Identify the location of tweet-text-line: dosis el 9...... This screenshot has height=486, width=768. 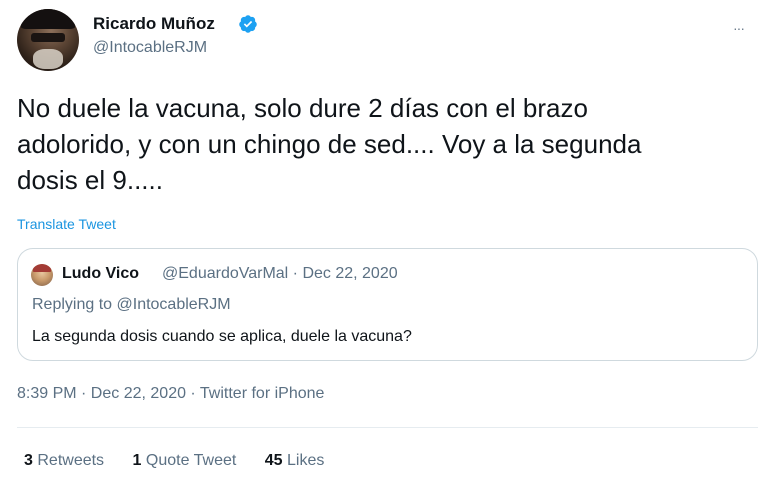
(90, 180).